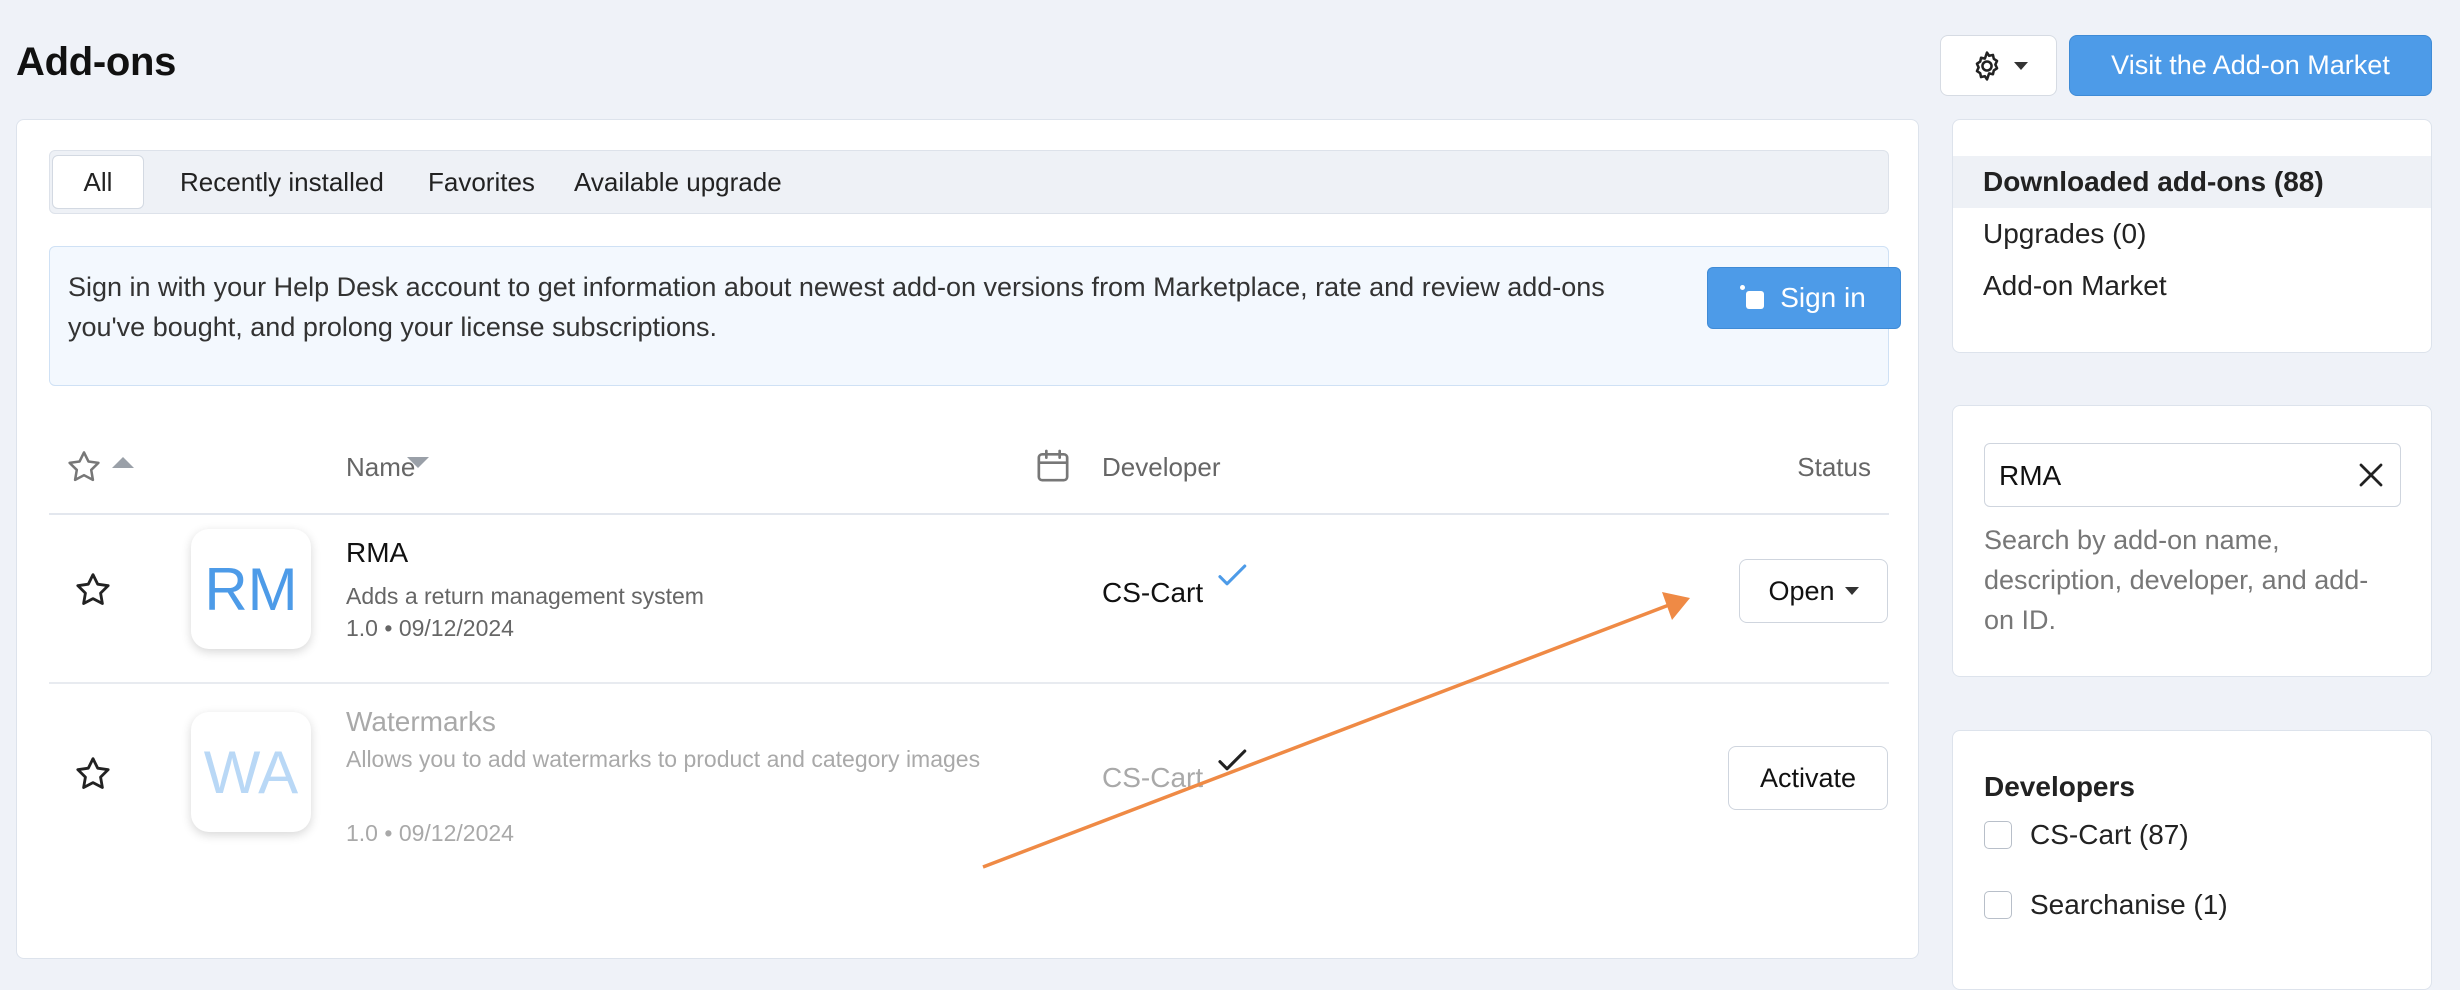 This screenshot has height=990, width=2460. I want to click on open-button: Open, so click(1813, 591).